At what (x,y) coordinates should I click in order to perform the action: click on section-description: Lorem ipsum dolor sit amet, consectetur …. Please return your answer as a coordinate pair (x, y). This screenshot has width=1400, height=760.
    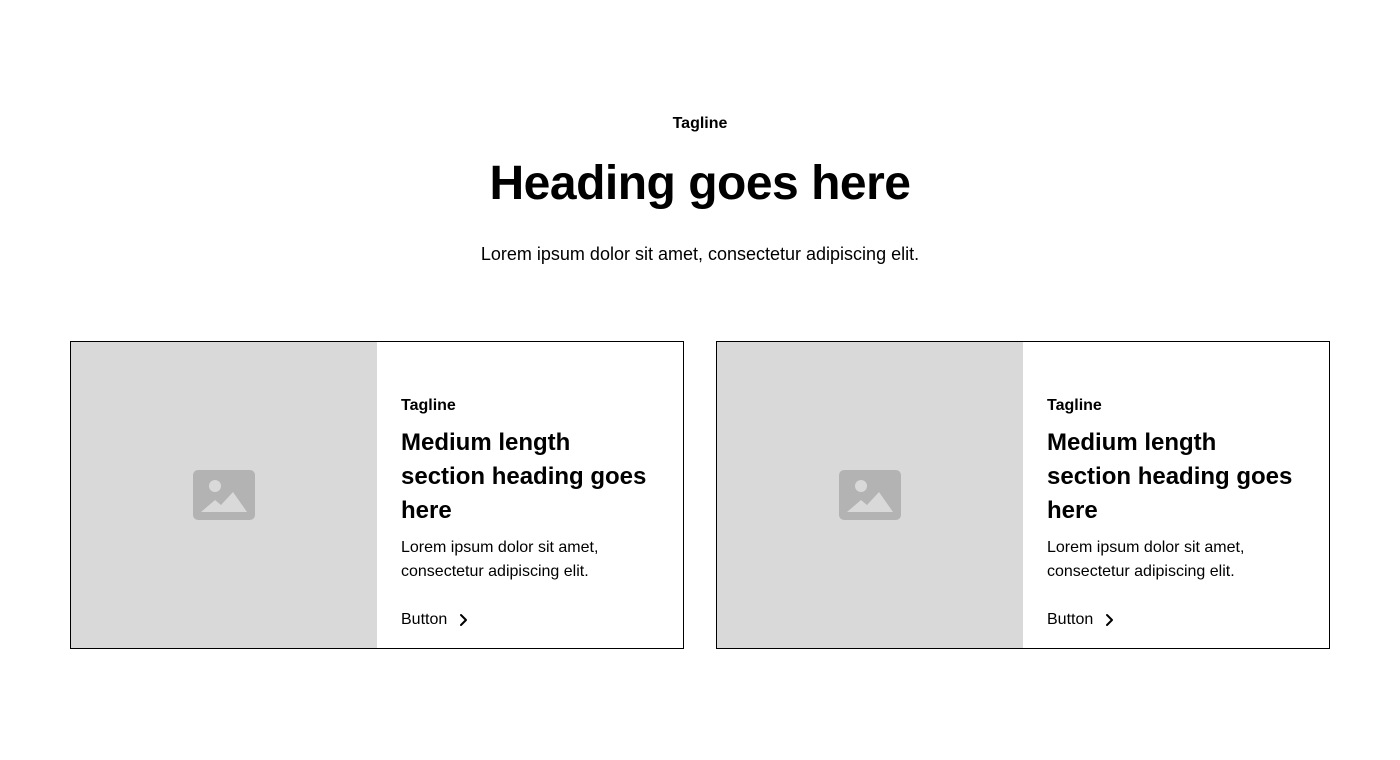
    Looking at the image, I should click on (700, 254).